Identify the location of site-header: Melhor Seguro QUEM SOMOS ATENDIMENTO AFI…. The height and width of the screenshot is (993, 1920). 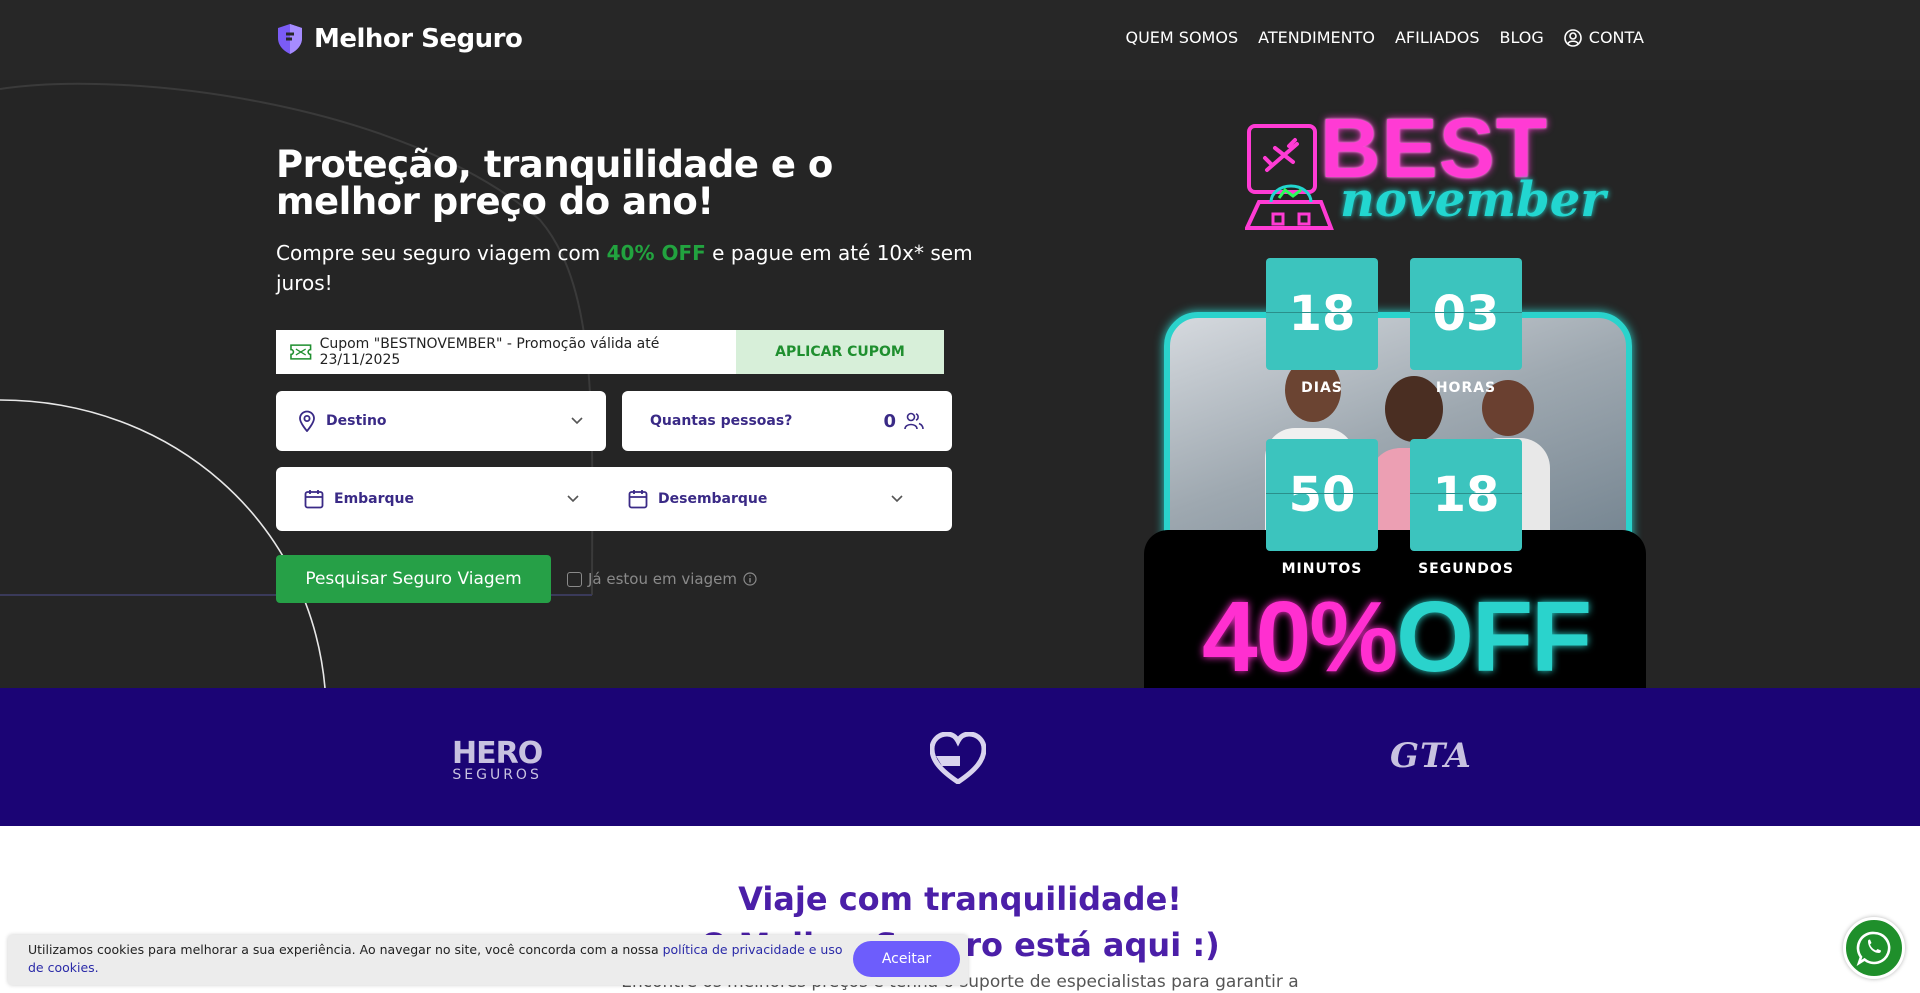
(960, 40).